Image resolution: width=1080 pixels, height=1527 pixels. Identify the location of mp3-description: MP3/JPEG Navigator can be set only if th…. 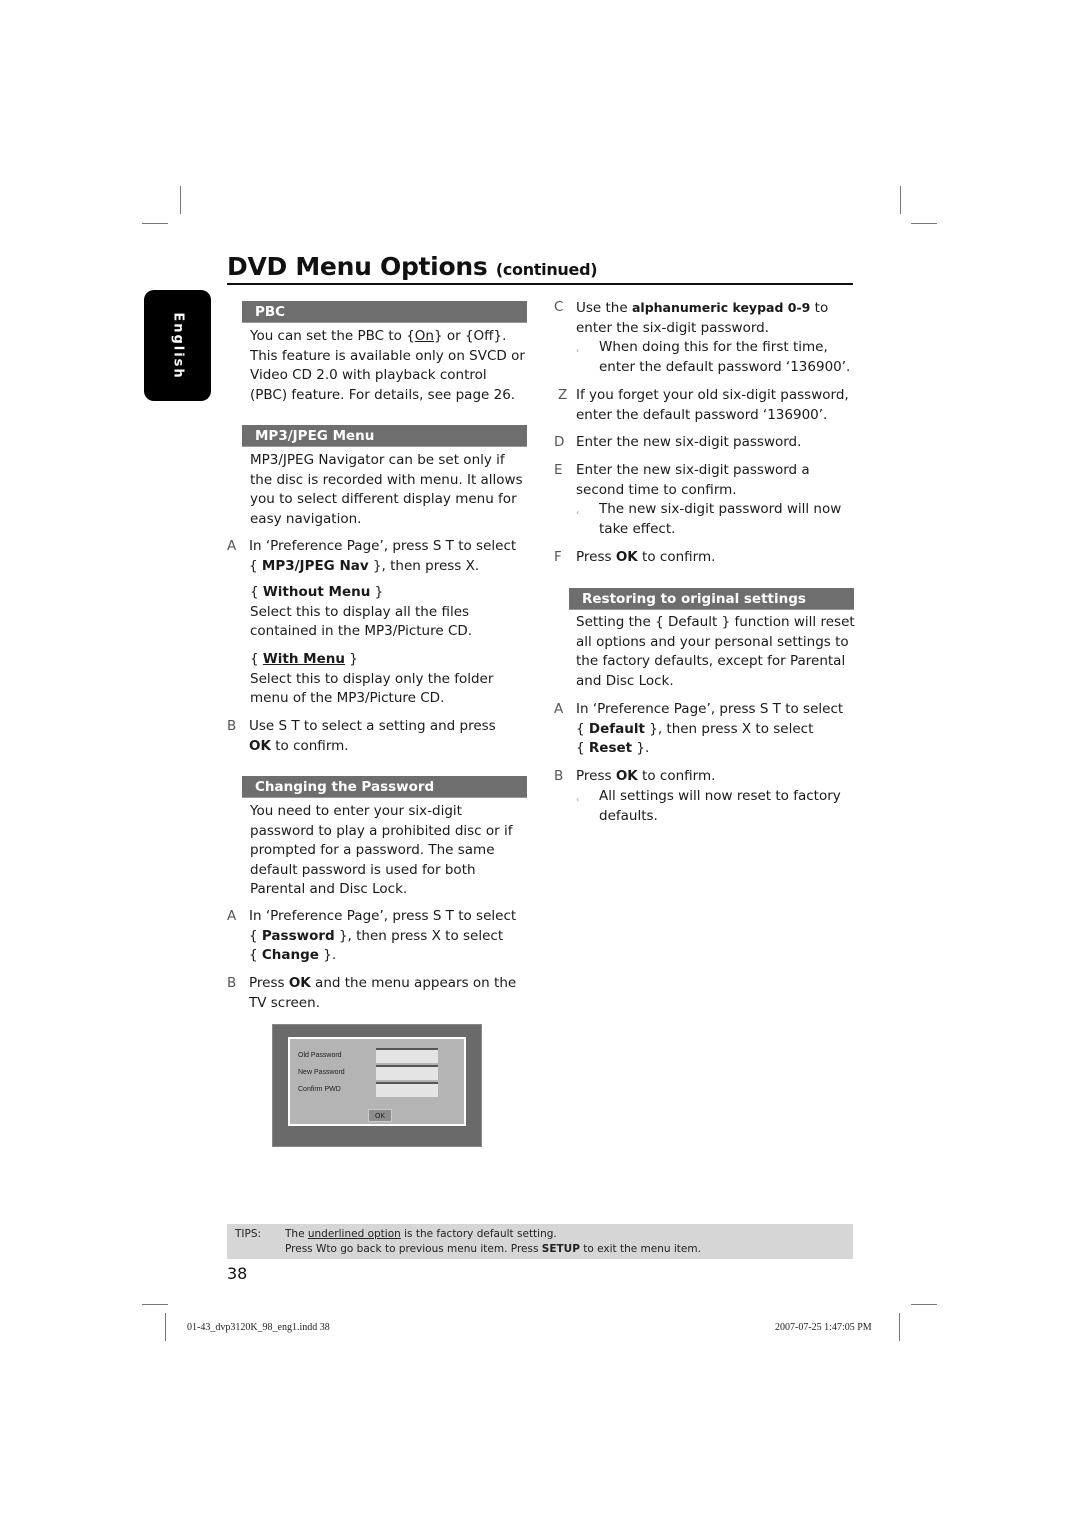
(386, 489).